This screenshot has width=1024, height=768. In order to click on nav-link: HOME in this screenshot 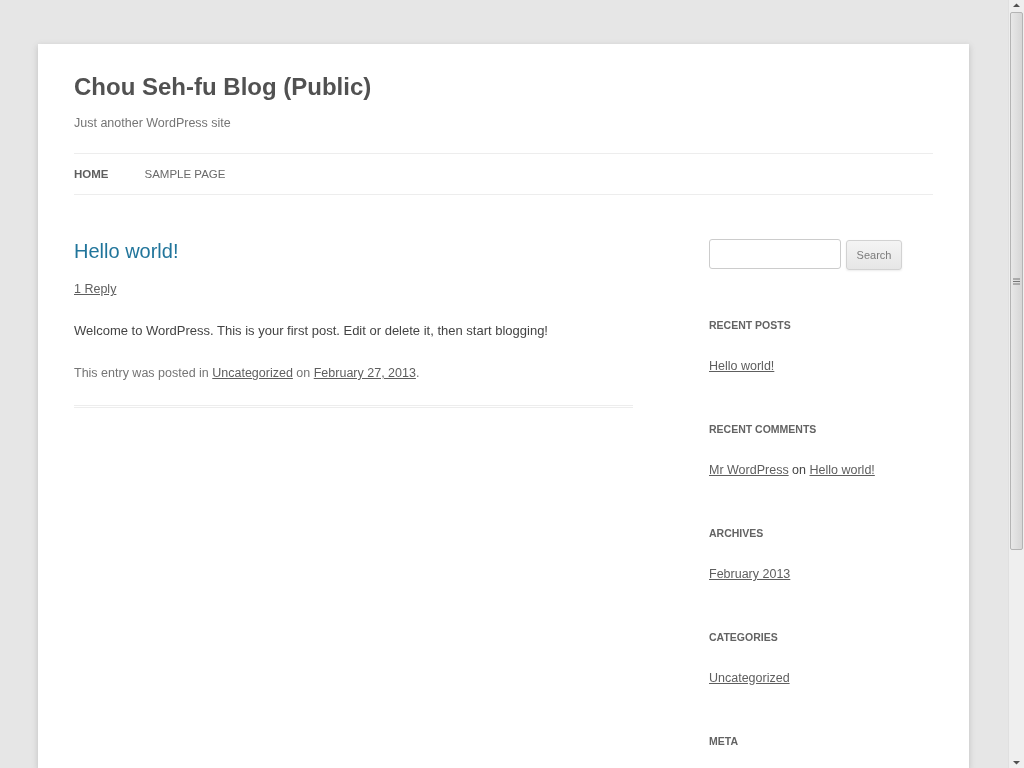, I will do `click(91, 174)`.